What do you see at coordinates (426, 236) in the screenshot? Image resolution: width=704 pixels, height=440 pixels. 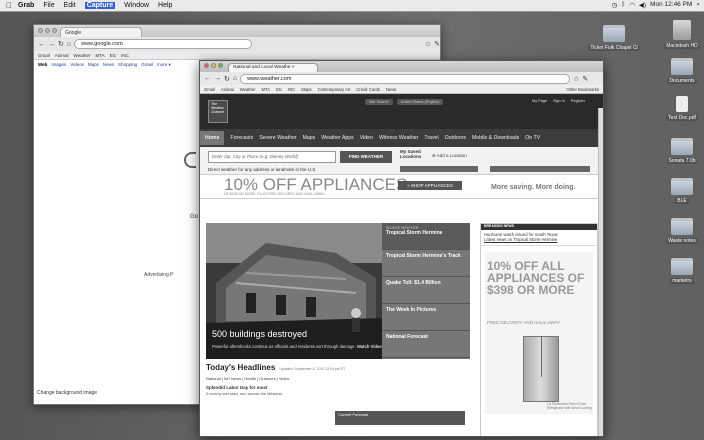 I see `story-item: SEVERE WEATHER Tropical Storm Hermine` at bounding box center [426, 236].